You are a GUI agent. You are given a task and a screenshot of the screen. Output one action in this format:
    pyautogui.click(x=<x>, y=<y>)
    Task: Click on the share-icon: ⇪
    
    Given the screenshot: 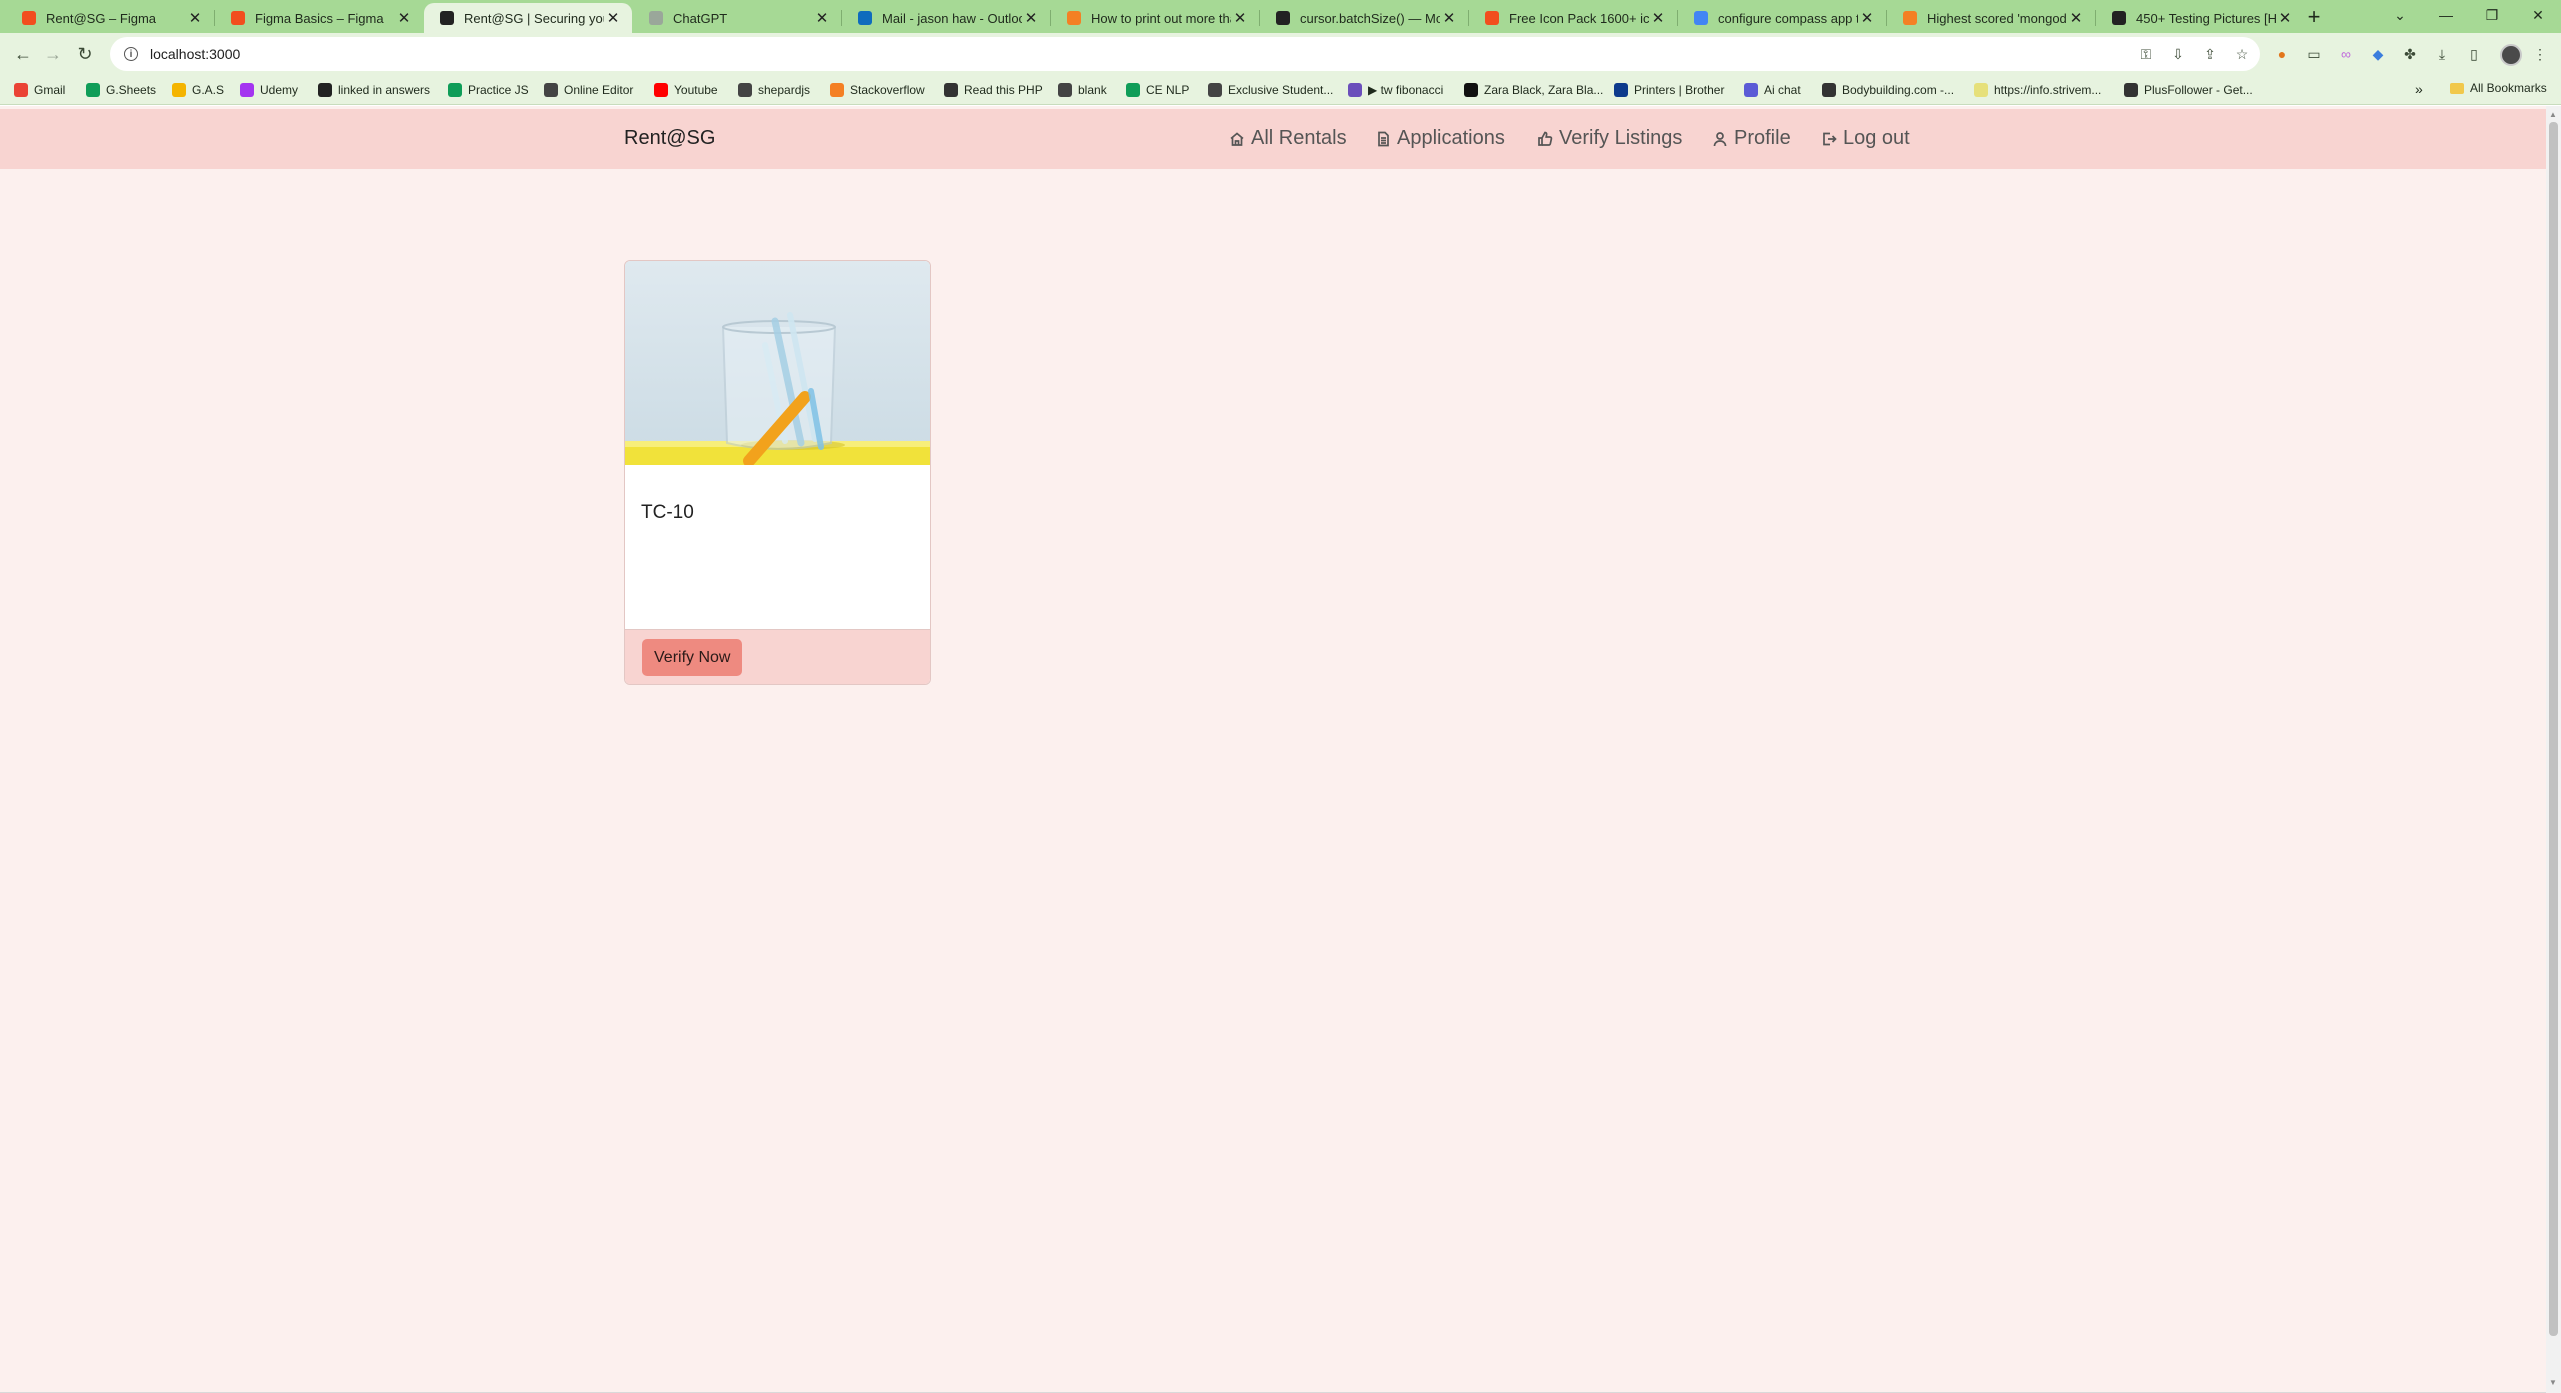 What is the action you would take?
    pyautogui.click(x=2210, y=54)
    